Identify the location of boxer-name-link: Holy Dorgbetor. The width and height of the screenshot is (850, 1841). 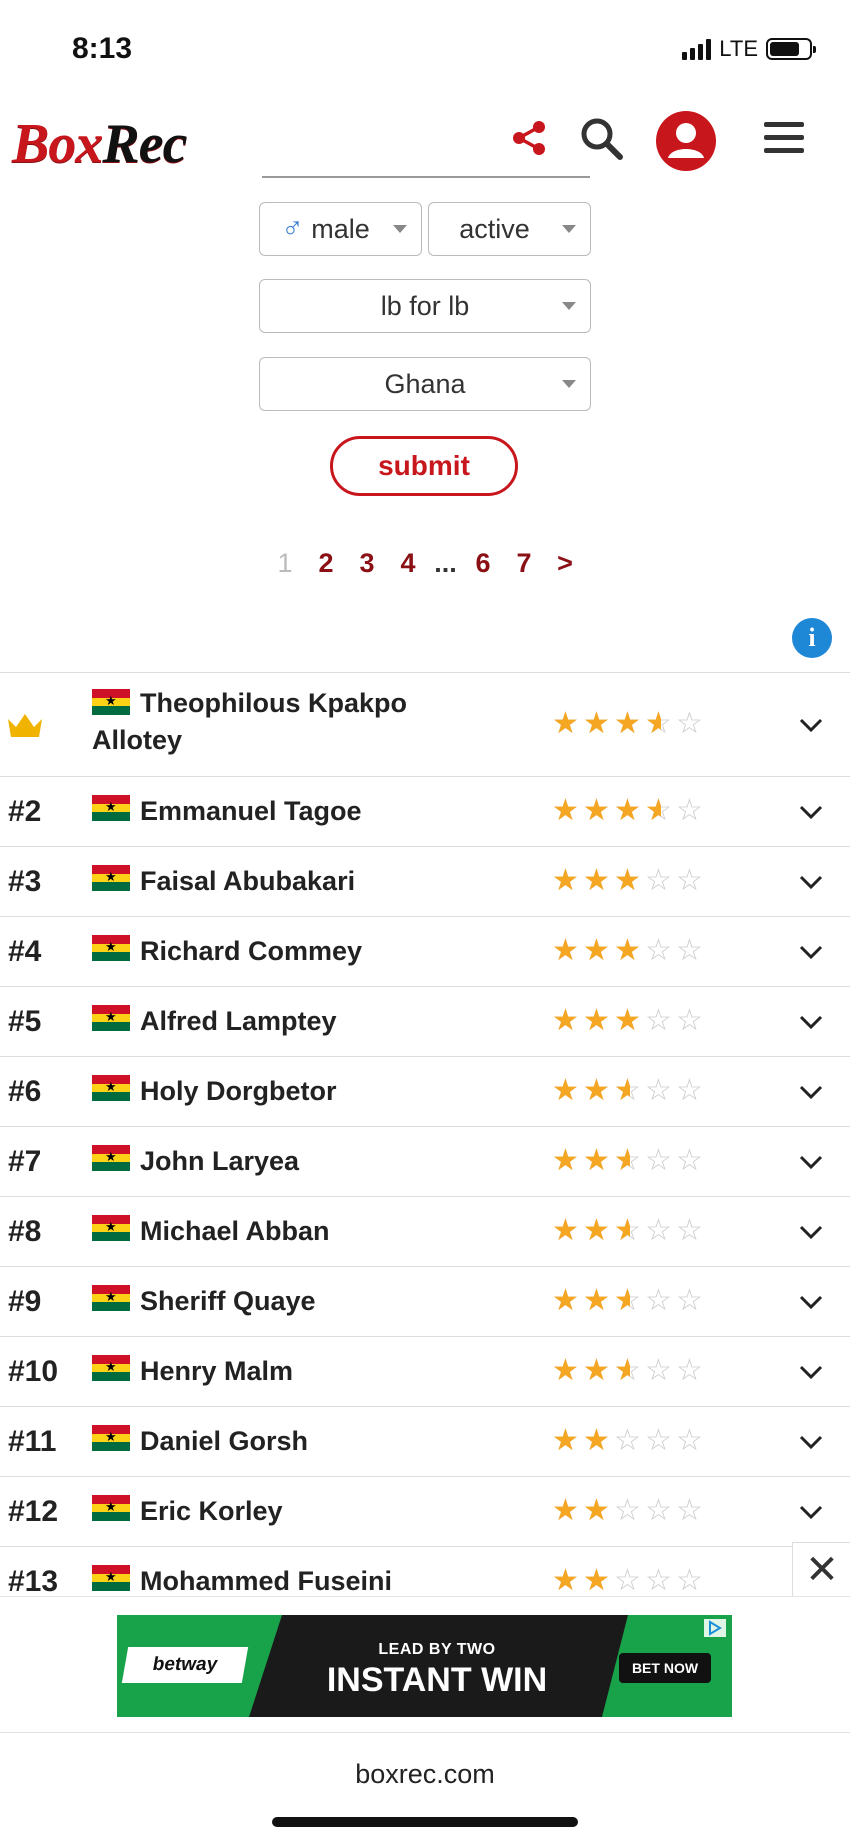
(238, 1091).